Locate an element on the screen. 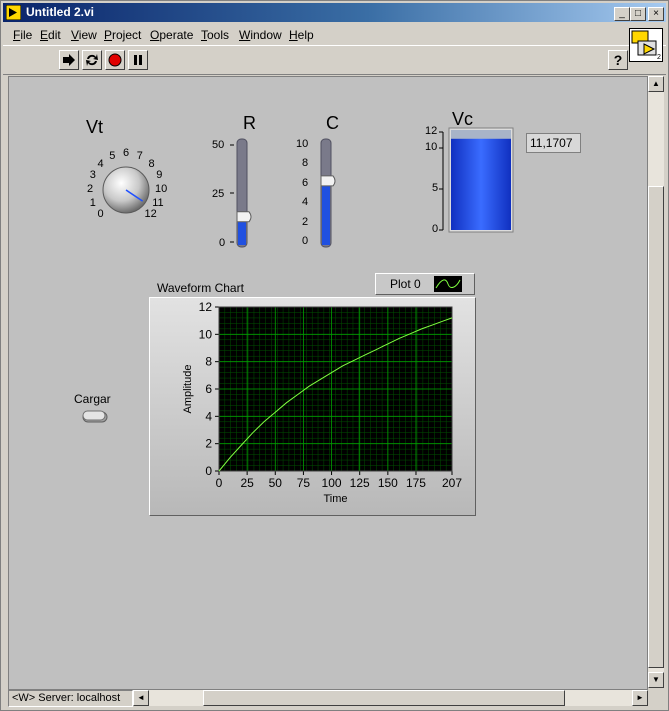  tank-tick-label: 12 is located at coordinates (431, 131).